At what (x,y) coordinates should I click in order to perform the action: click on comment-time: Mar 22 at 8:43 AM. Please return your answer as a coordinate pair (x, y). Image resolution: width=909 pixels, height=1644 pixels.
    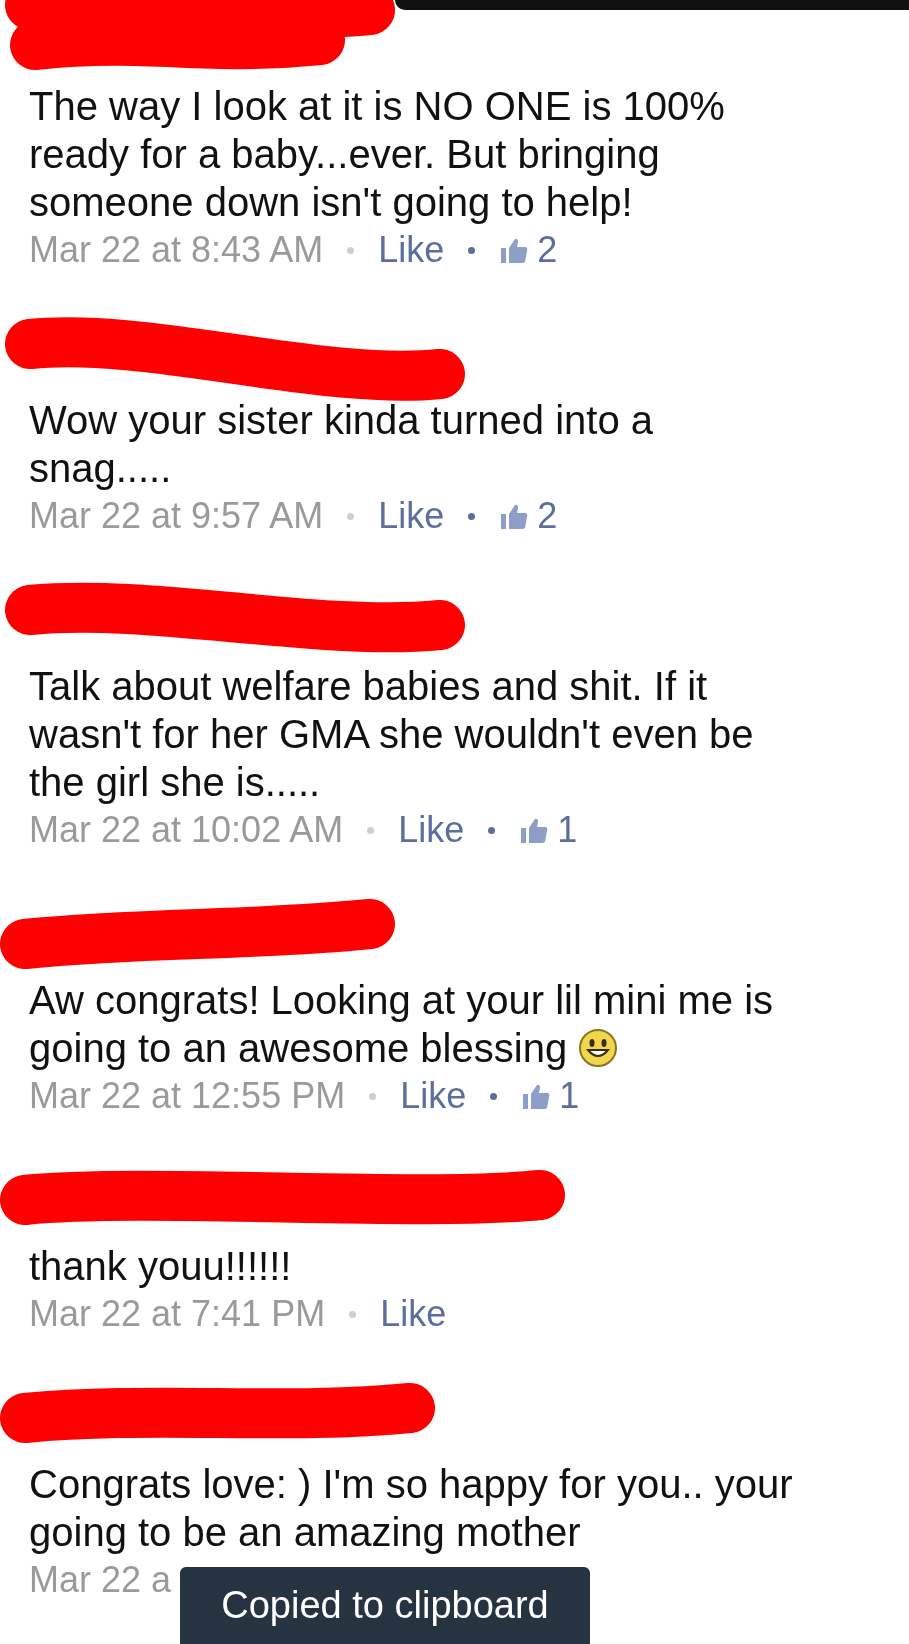
    Looking at the image, I should click on (176, 250).